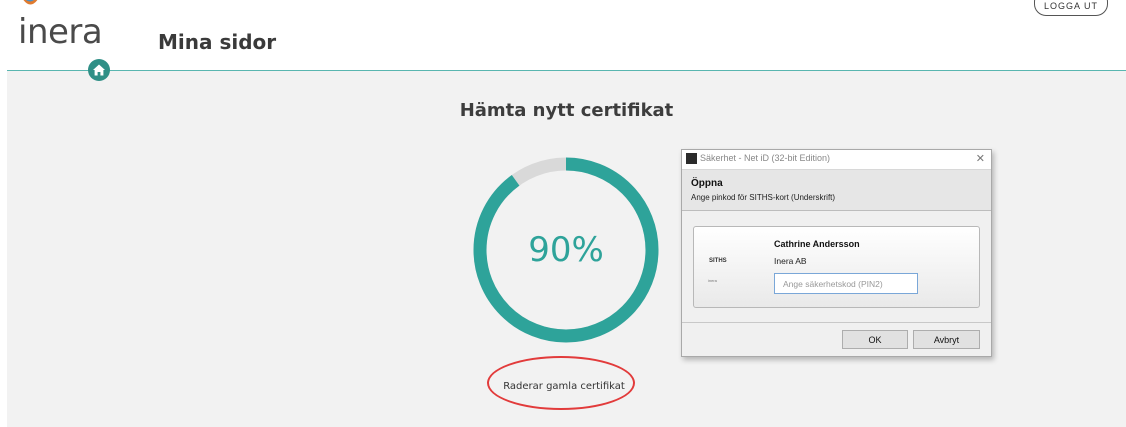 This screenshot has width=1126, height=427. I want to click on cardholder-organization: Inera AB, so click(790, 261).